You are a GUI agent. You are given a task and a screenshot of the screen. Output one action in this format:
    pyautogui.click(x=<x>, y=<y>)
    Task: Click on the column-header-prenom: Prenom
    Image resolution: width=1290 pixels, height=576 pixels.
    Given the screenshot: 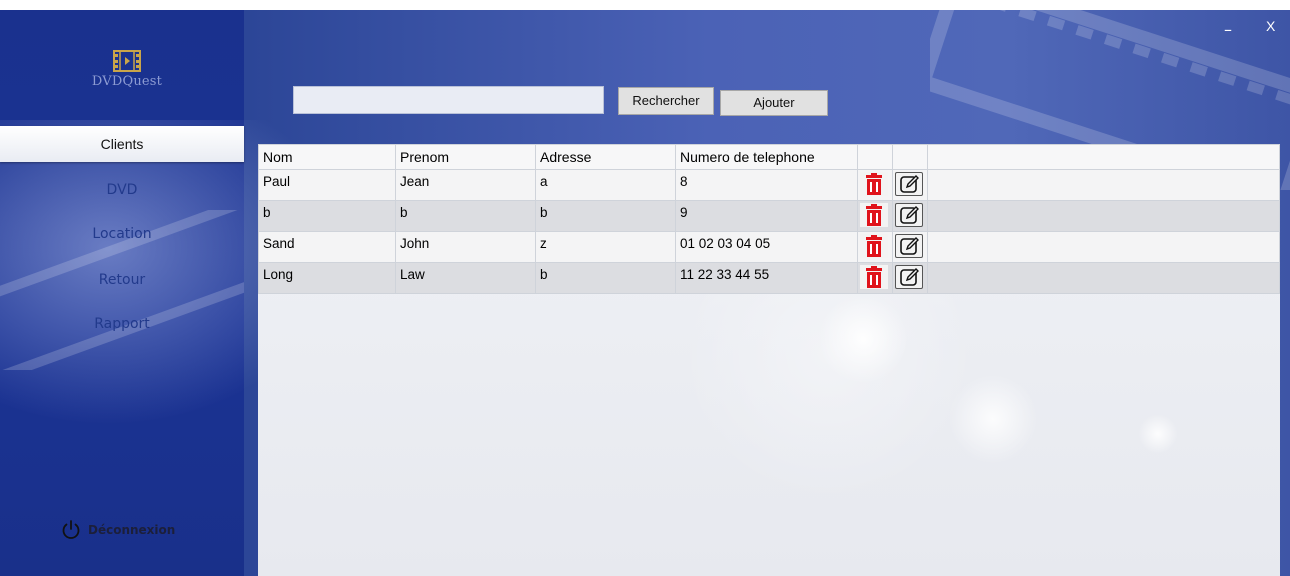 What is the action you would take?
    pyautogui.click(x=465, y=157)
    